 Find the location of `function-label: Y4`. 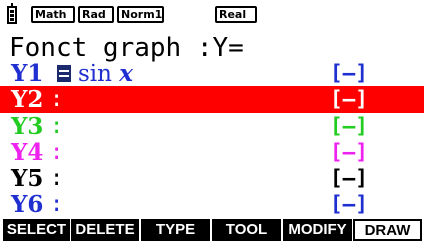

function-label: Y4 is located at coordinates (27, 152).